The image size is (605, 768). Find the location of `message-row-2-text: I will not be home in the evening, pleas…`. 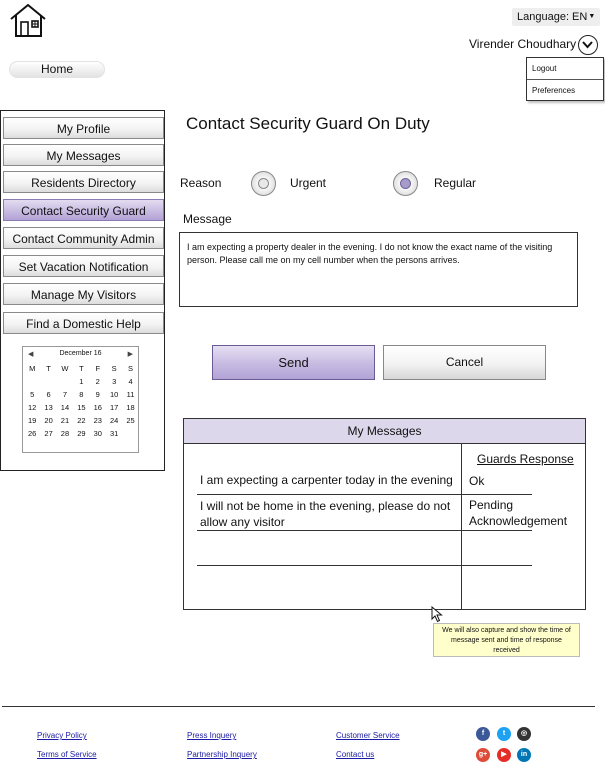

message-row-2-text: I will not be home in the evening, pleas… is located at coordinates (325, 514).